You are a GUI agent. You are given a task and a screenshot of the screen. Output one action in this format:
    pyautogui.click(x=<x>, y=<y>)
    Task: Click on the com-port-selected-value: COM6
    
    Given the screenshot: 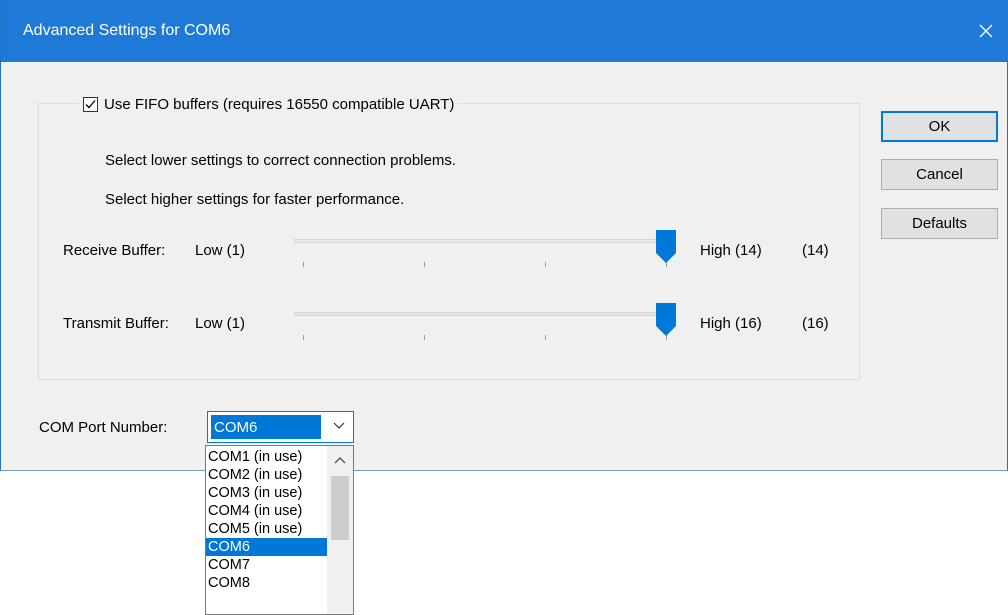 What is the action you would take?
    pyautogui.click(x=266, y=427)
    